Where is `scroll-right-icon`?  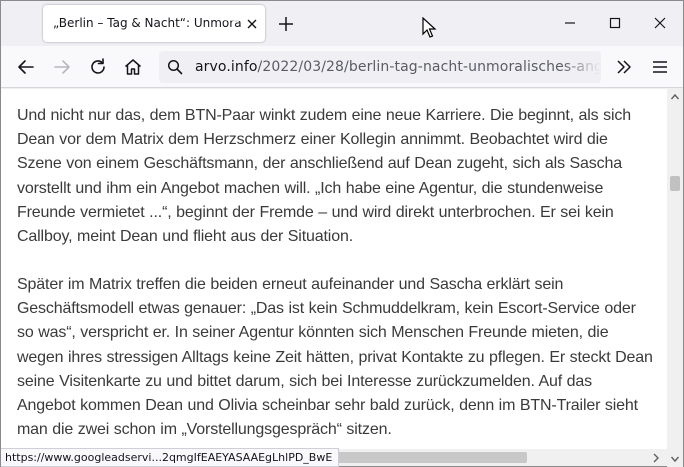
scroll-right-icon is located at coordinates (656, 458).